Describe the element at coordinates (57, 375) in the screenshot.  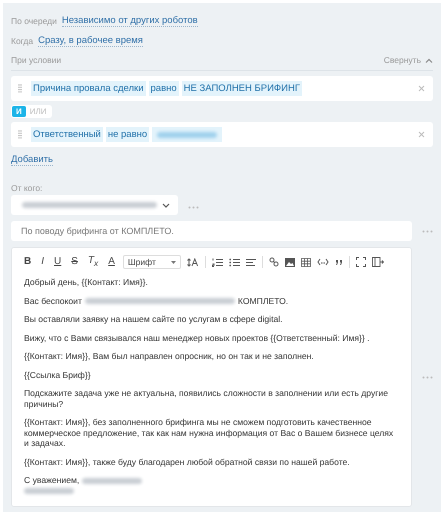
I see `email-text: {{Ссылка Бриф}}` at that location.